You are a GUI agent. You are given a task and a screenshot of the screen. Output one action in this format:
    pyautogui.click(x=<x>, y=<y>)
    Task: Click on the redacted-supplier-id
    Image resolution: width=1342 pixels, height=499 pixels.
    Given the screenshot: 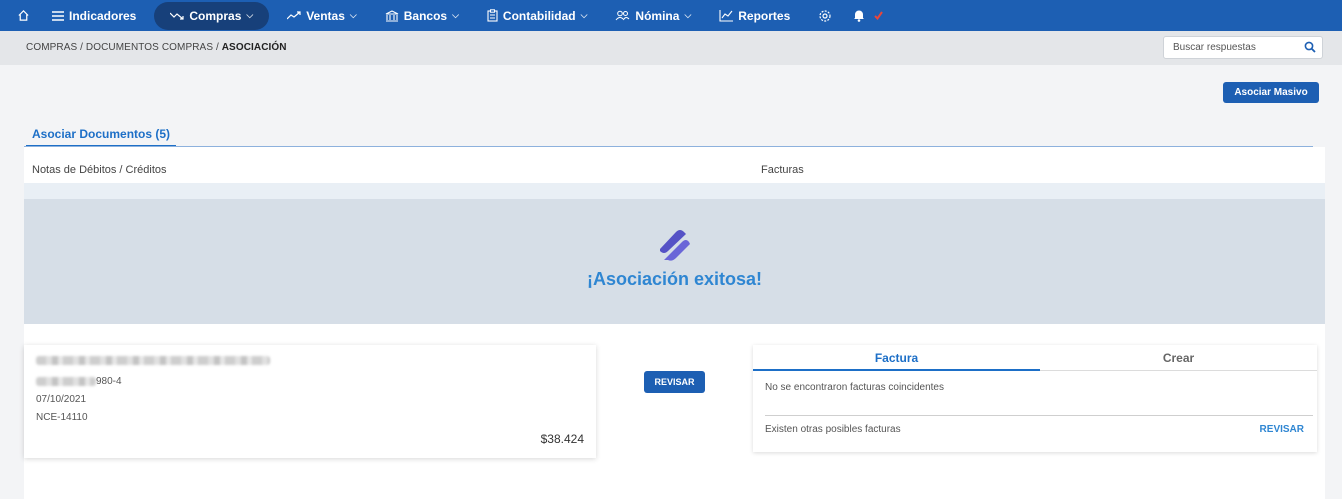 What is the action you would take?
    pyautogui.click(x=66, y=381)
    